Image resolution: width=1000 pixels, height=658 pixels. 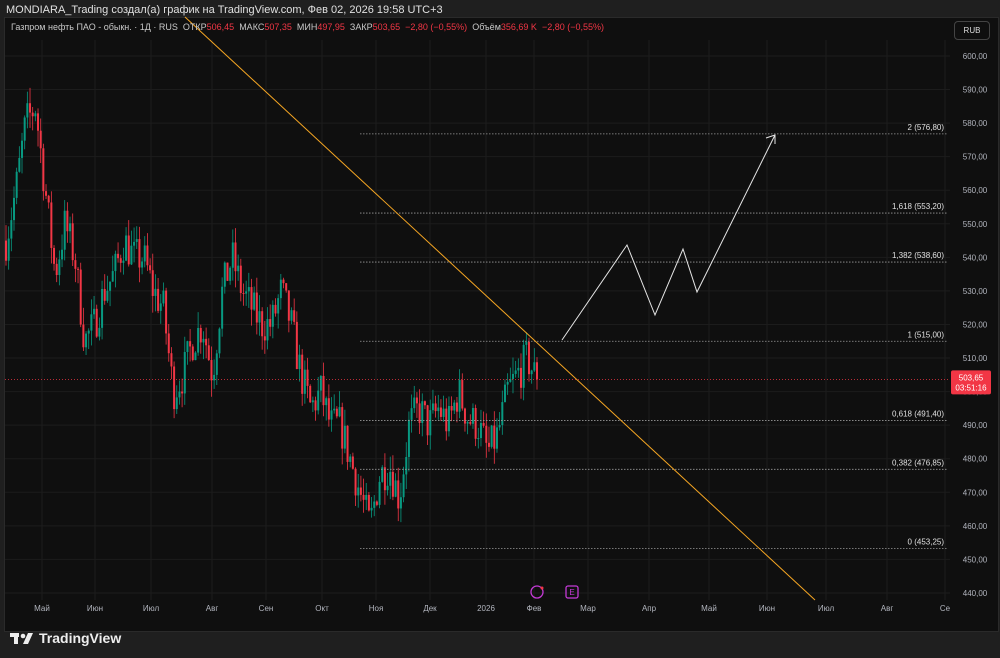 What do you see at coordinates (252, 27) in the screenshot?
I see `high-label: МАКС` at bounding box center [252, 27].